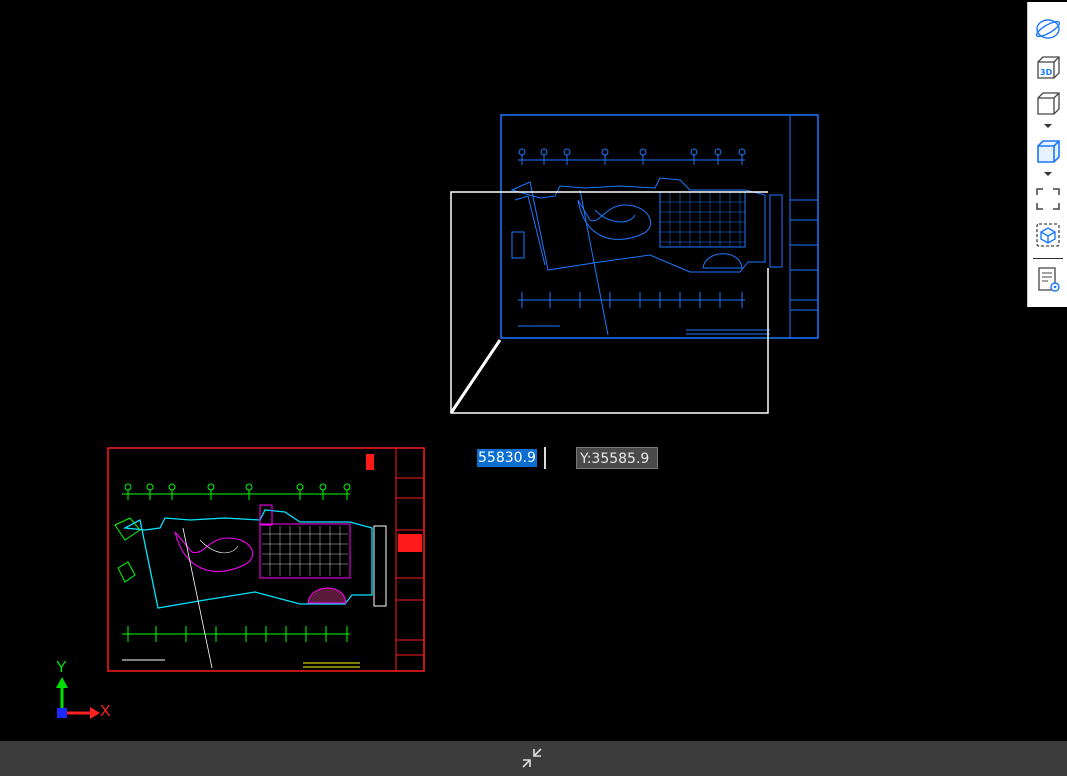 The height and width of the screenshot is (776, 1067). I want to click on list-view-icon, so click(1049, 279).